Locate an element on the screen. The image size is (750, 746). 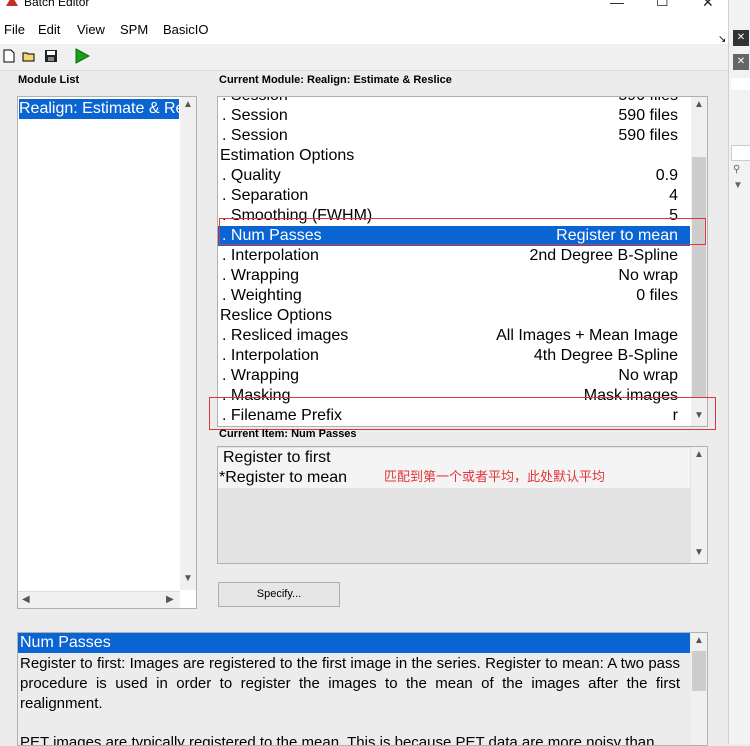
module-row-value: All Images + Mean Image is located at coordinates (587, 335).